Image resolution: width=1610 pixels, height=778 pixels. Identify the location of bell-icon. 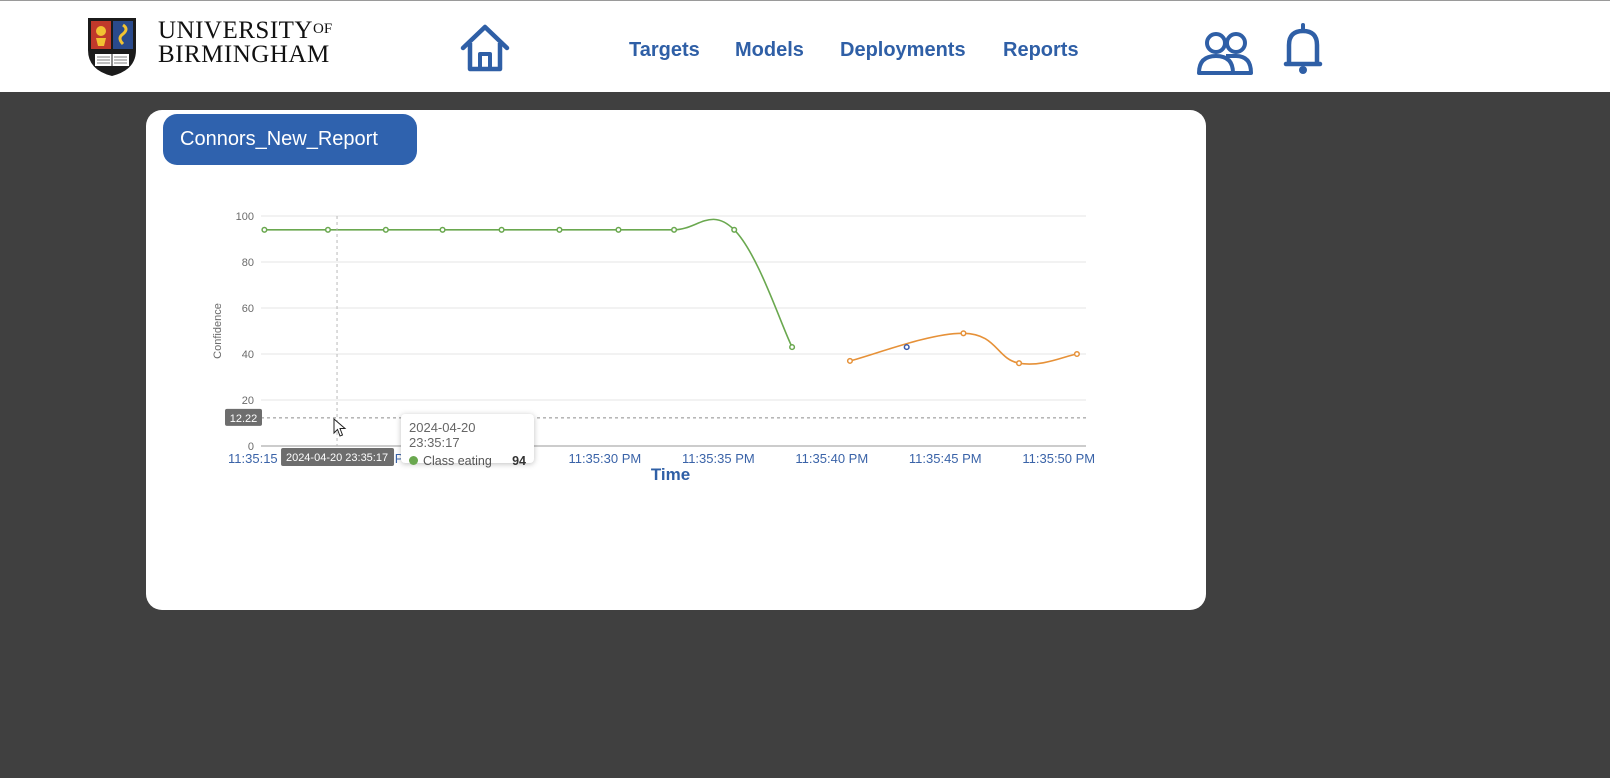
(1303, 48).